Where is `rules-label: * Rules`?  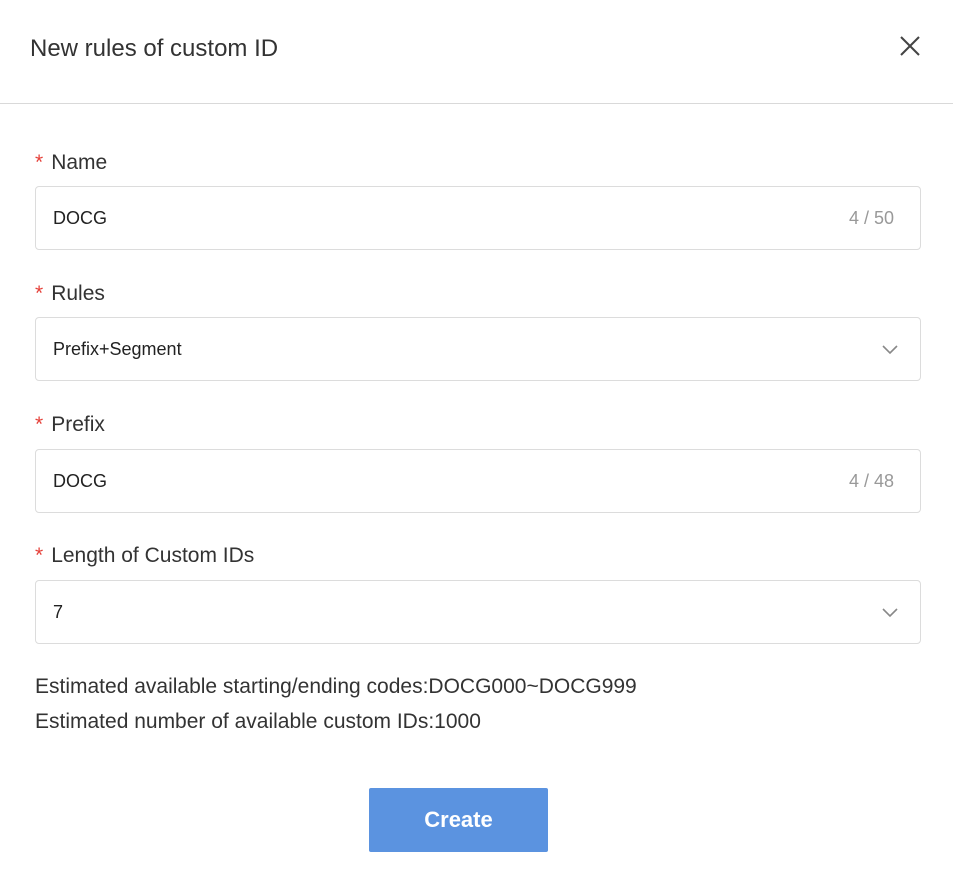
rules-label: * Rules is located at coordinates (70, 294).